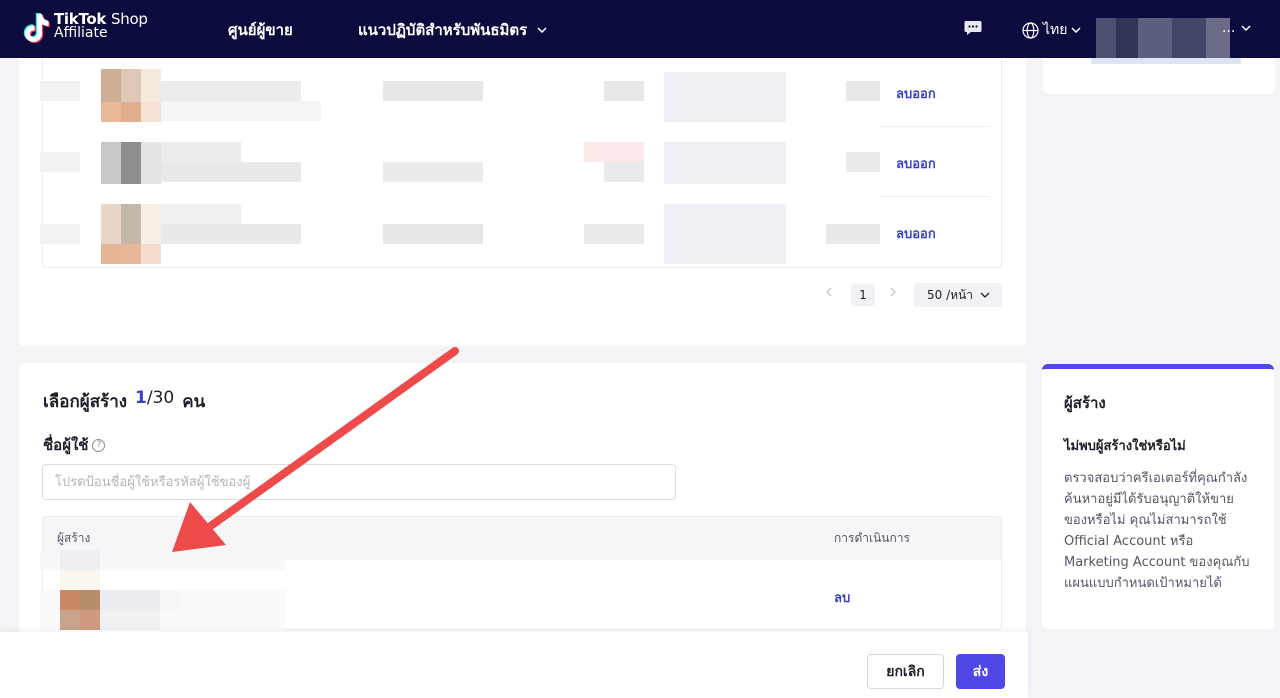  Describe the element at coordinates (1159, 76) in the screenshot. I see `side-summary-card` at that location.